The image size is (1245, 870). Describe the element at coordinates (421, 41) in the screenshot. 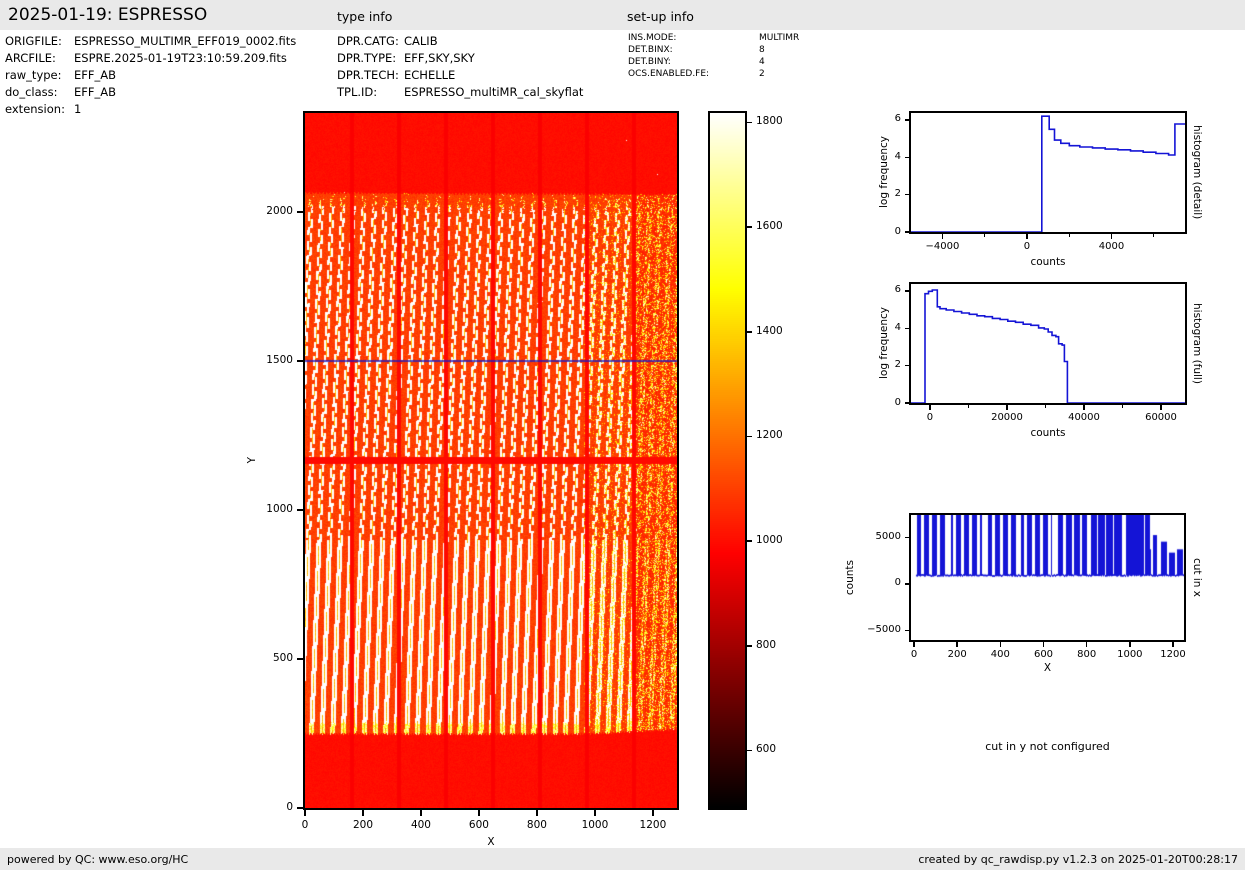

I see `type-info-value: CALIB` at that location.